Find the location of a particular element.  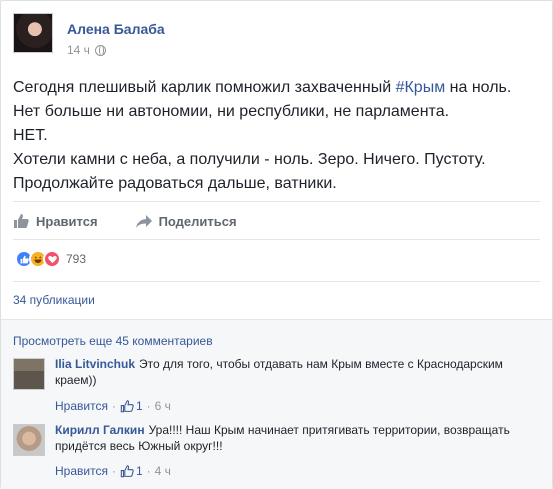

comment-time: 6 ч is located at coordinates (163, 406).